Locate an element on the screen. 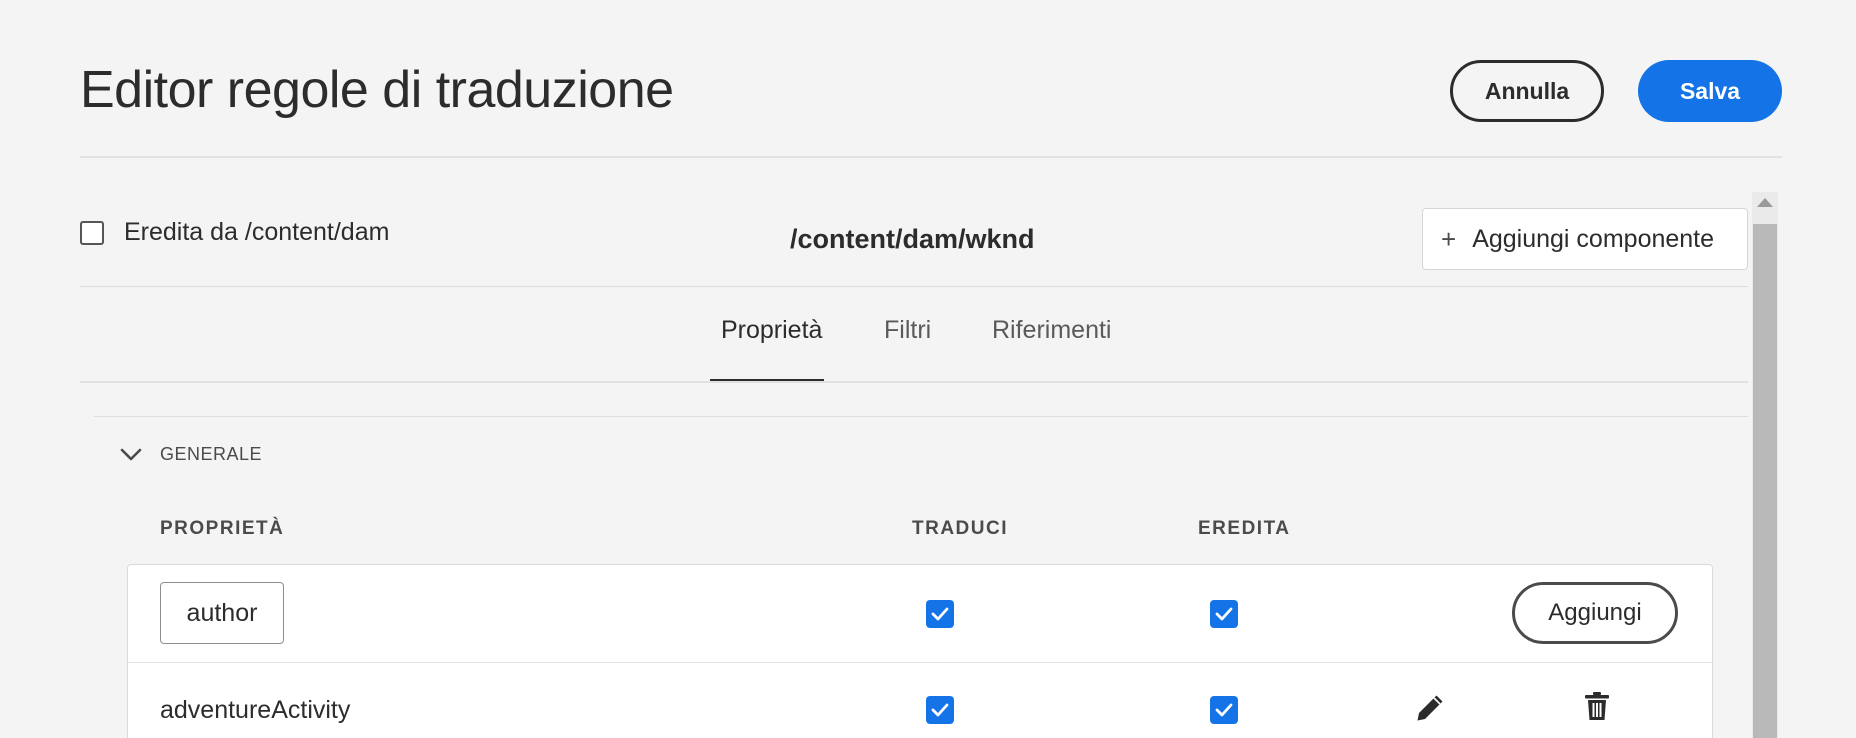  translate-checkbox is located at coordinates (940, 710).